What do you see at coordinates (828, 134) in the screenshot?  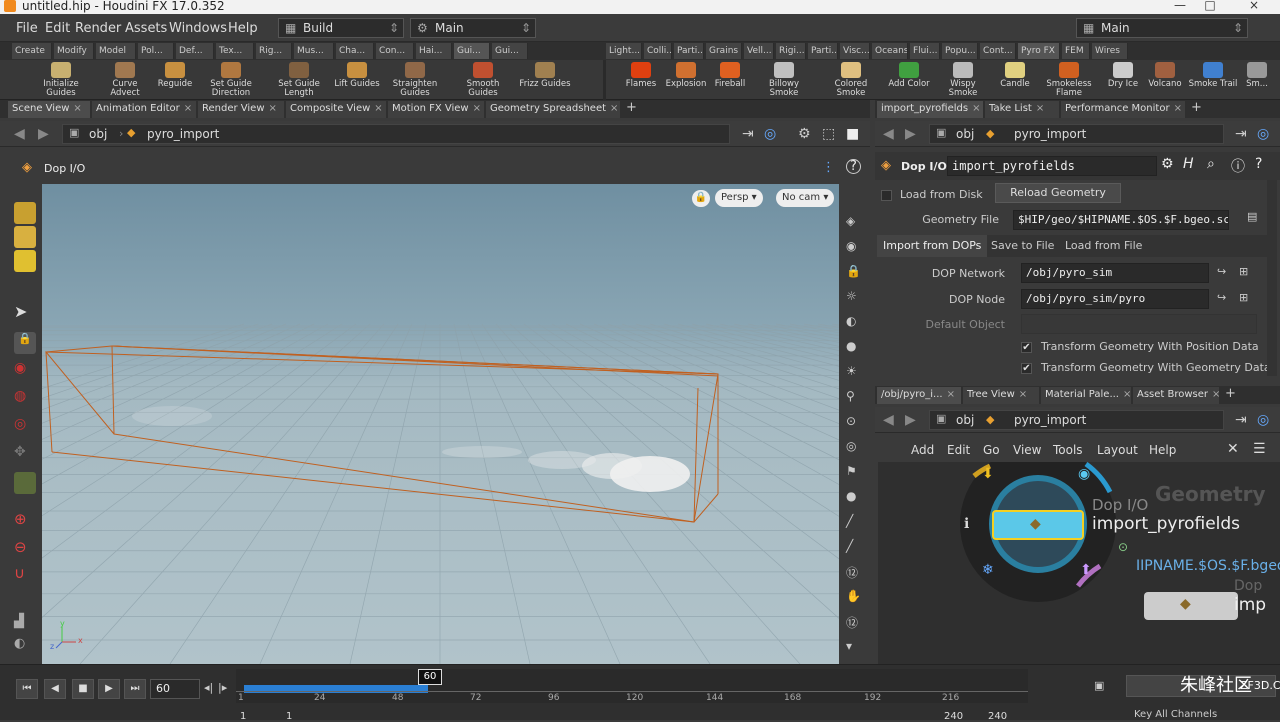 I see `camera-icon: ⬚` at bounding box center [828, 134].